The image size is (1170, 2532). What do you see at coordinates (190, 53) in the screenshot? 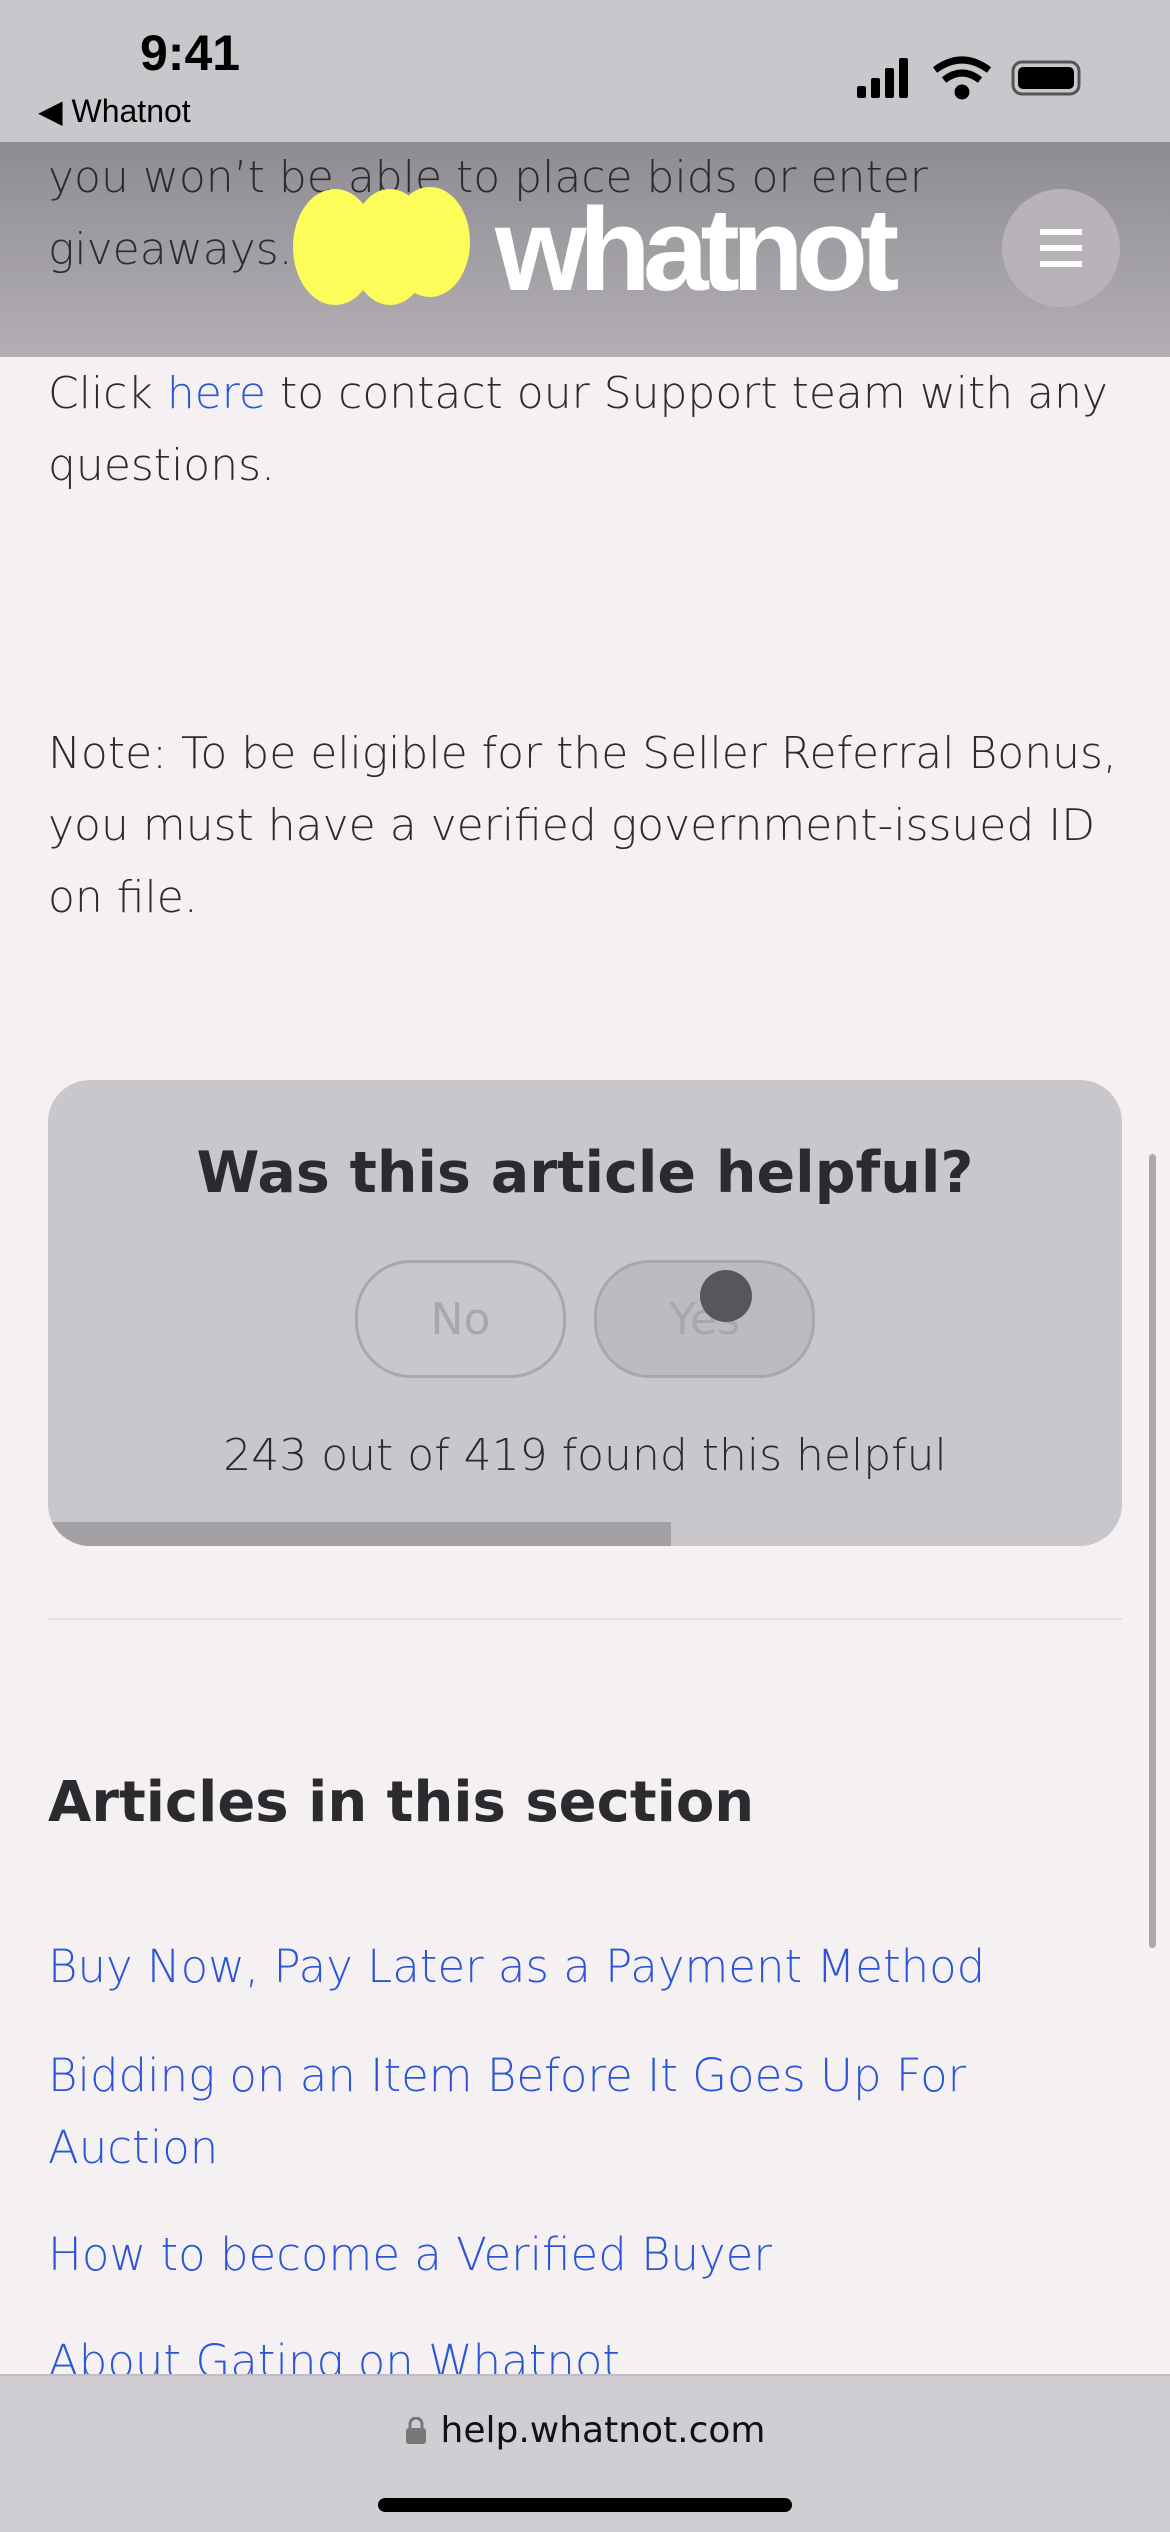
I see `status-time: 9:41` at bounding box center [190, 53].